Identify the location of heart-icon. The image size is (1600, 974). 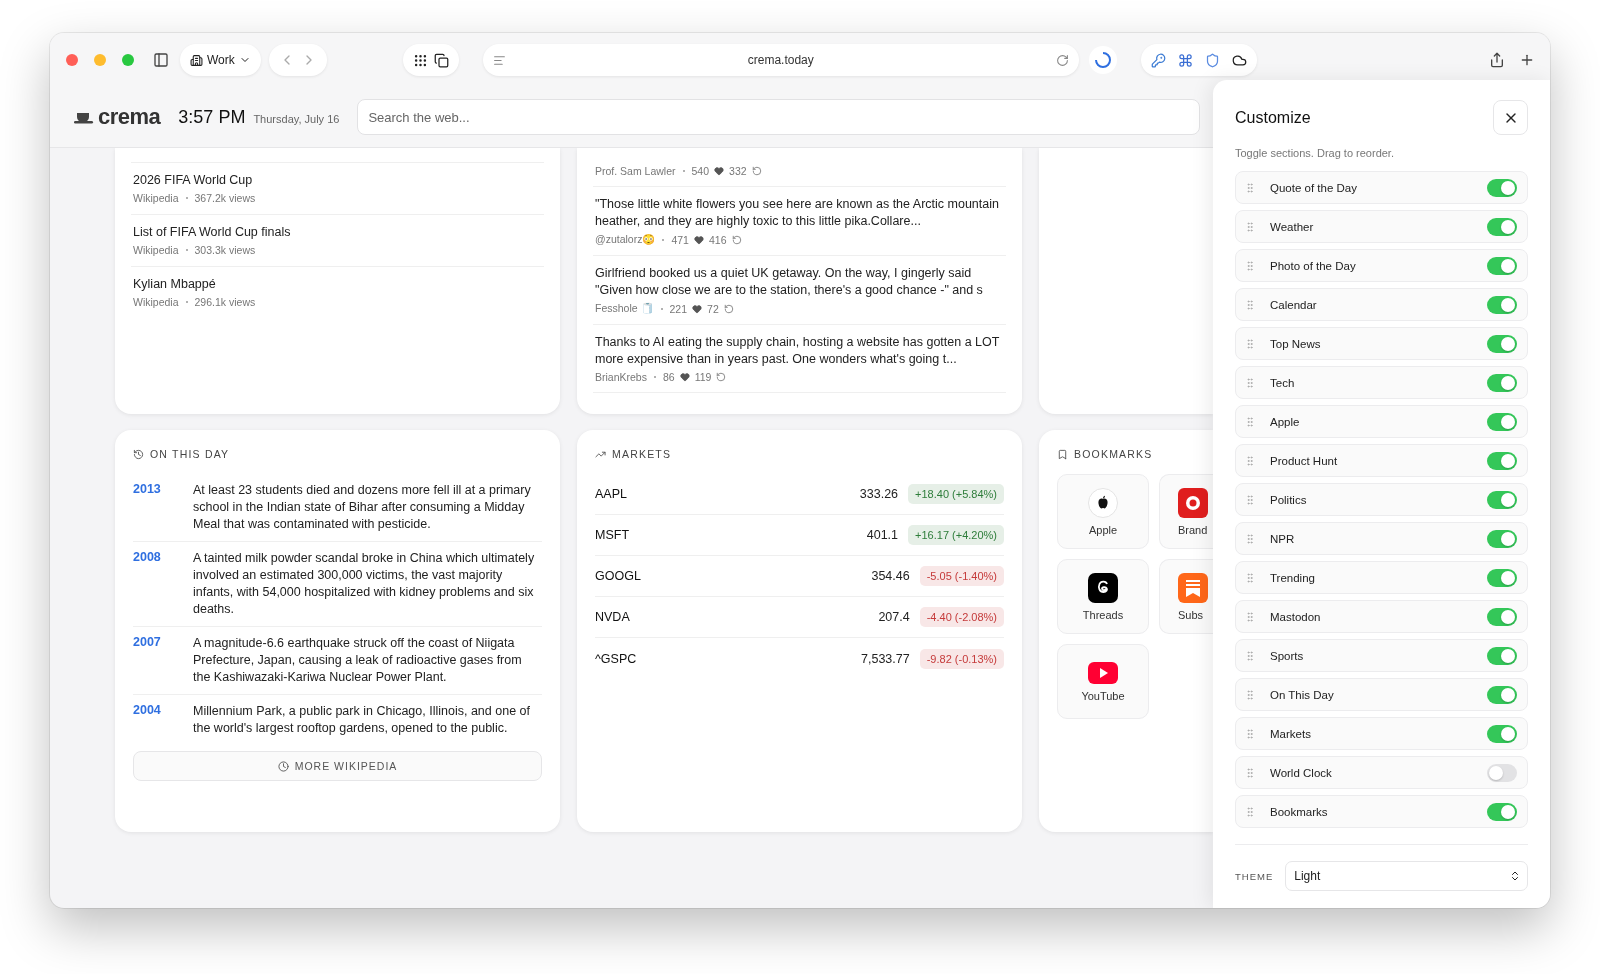
(697, 308).